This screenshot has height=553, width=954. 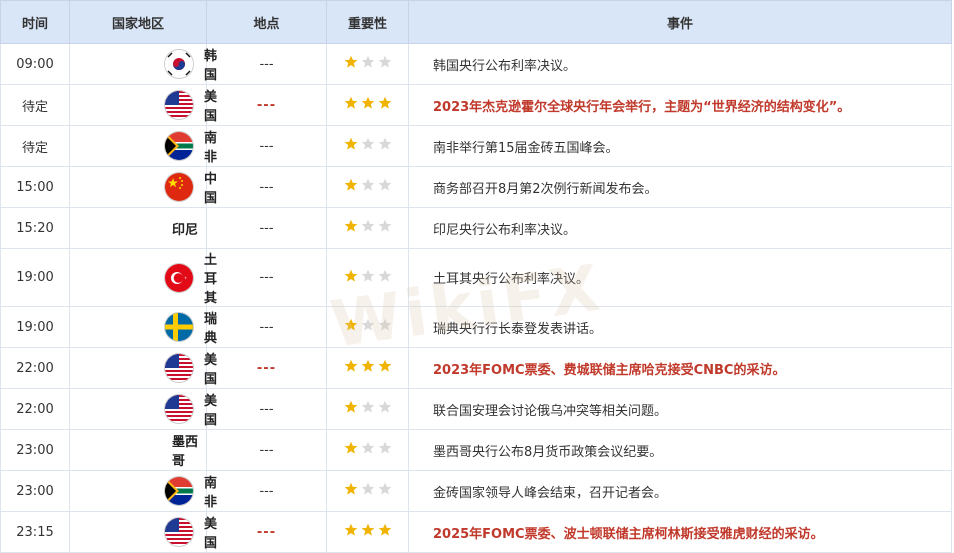 I want to click on header-time: 时间, so click(x=35, y=22).